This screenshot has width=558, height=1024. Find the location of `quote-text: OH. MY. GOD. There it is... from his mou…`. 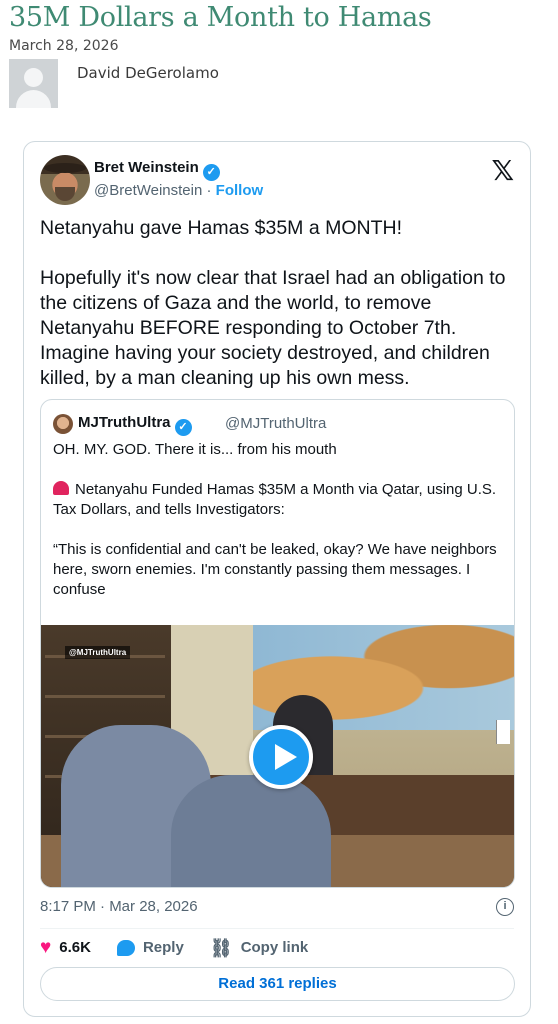

quote-text: OH. MY. GOD. There it is... from his mou… is located at coordinates (278, 530).